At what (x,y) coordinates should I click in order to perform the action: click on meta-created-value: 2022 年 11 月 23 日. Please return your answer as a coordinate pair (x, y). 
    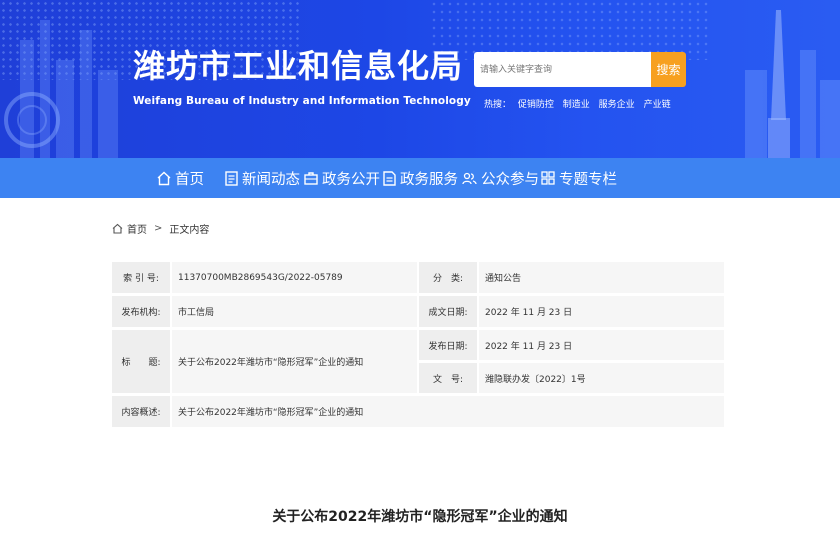
    Looking at the image, I should click on (601, 311).